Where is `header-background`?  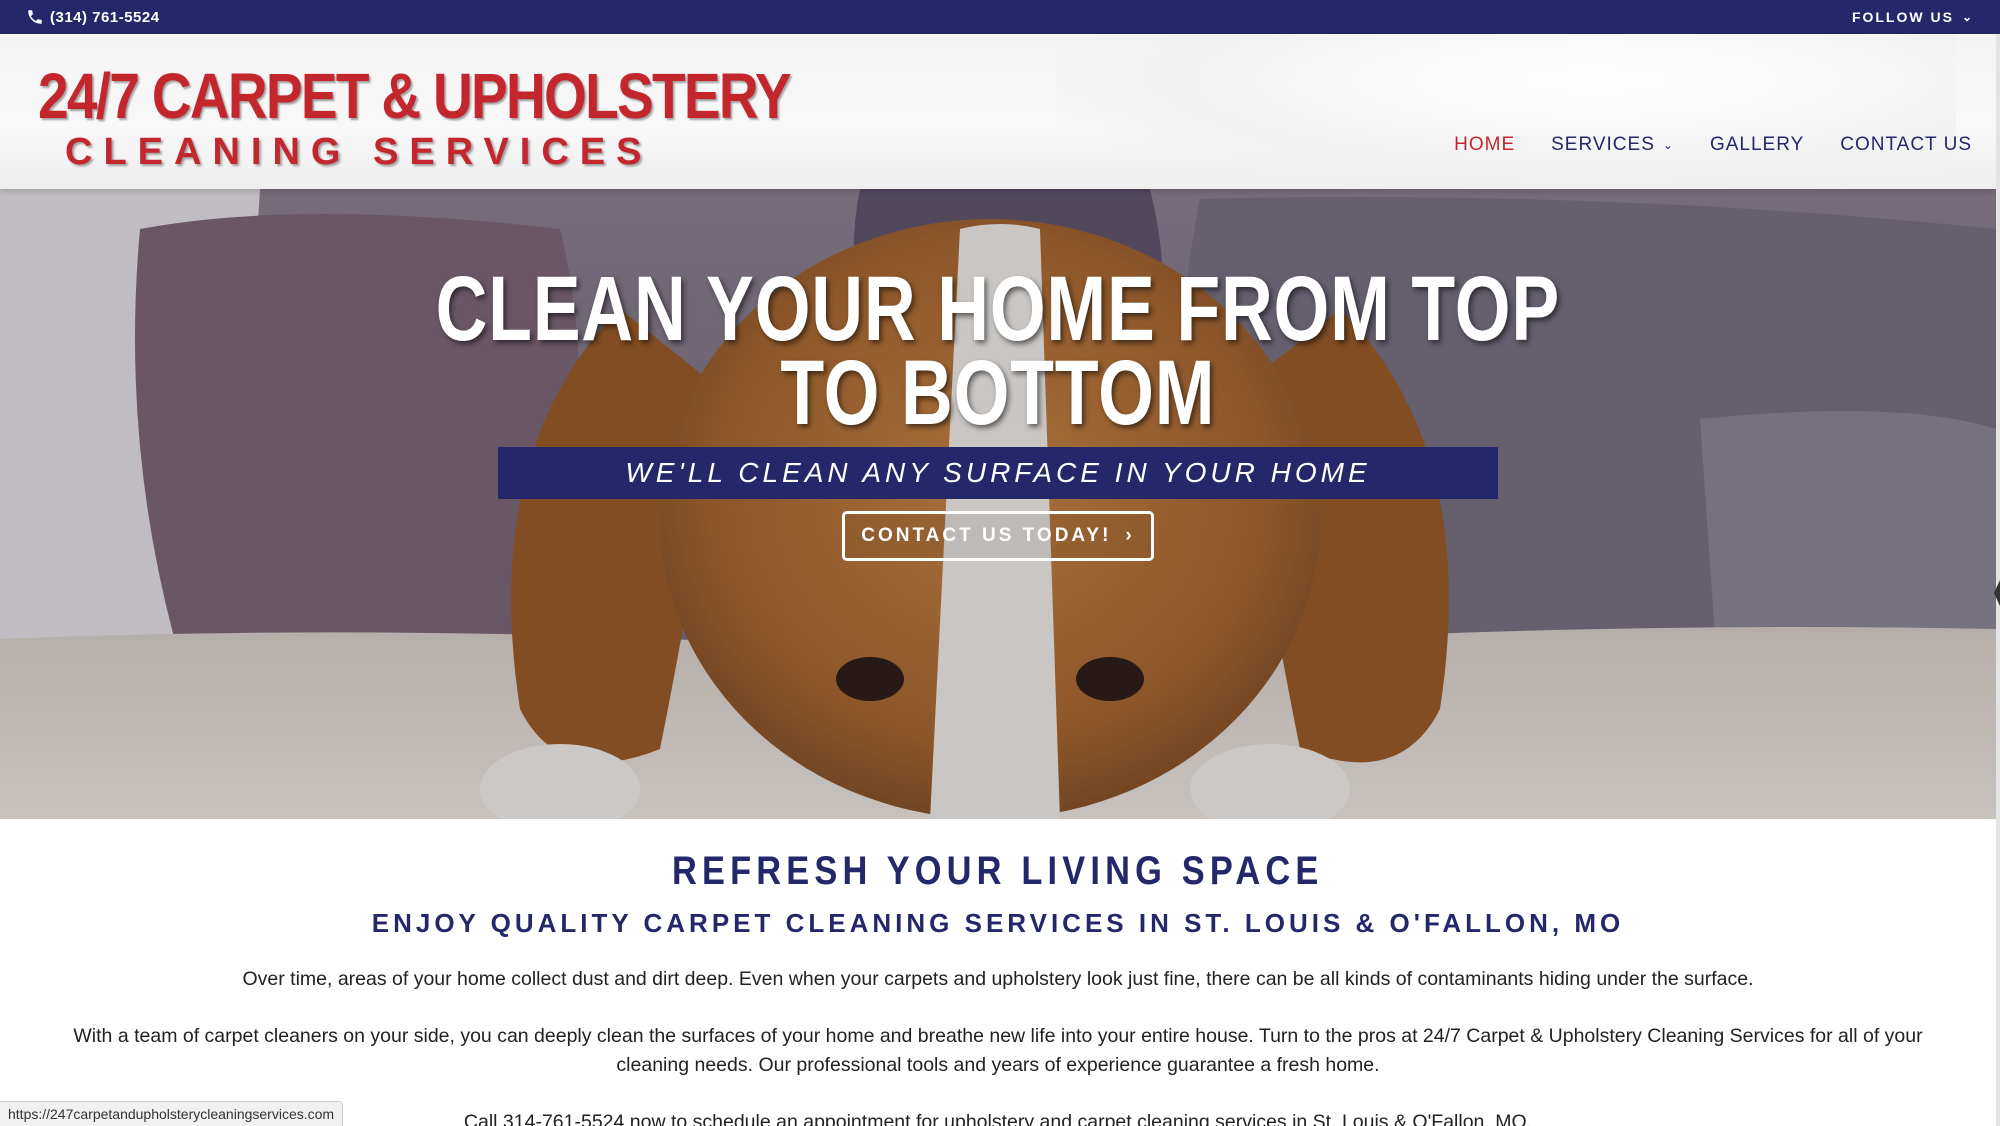 header-background is located at coordinates (1506, 111).